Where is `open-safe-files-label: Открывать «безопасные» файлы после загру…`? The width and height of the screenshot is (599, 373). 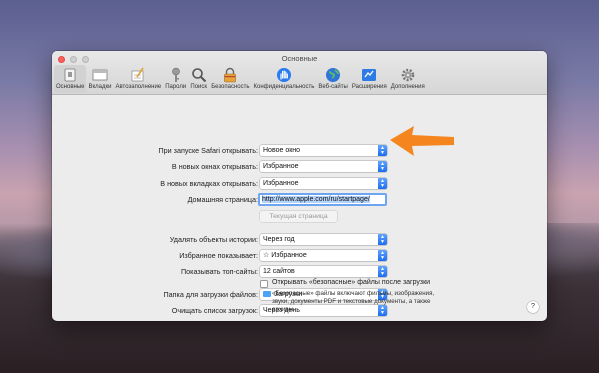 open-safe-files-label: Открывать «безопасные» файлы после загру… is located at coordinates (351, 282).